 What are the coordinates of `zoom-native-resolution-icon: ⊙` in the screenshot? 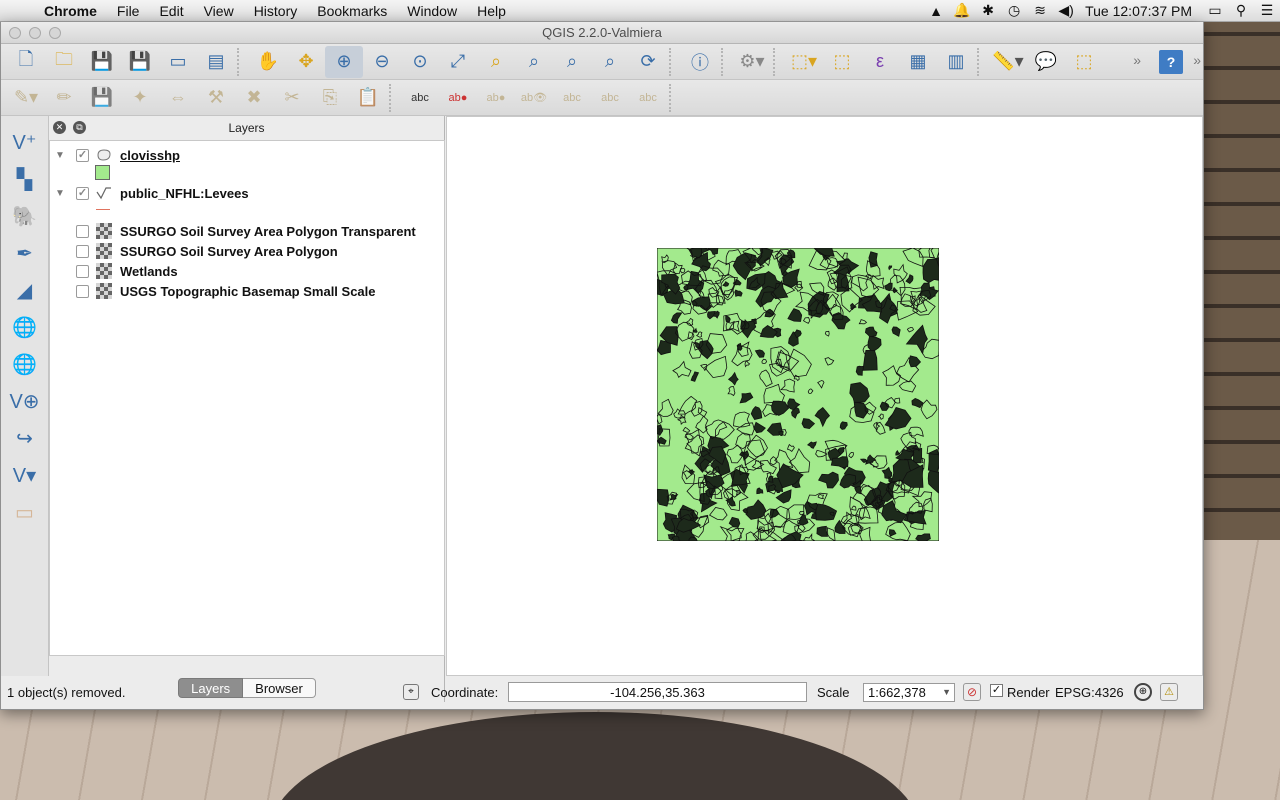 It's located at (420, 62).